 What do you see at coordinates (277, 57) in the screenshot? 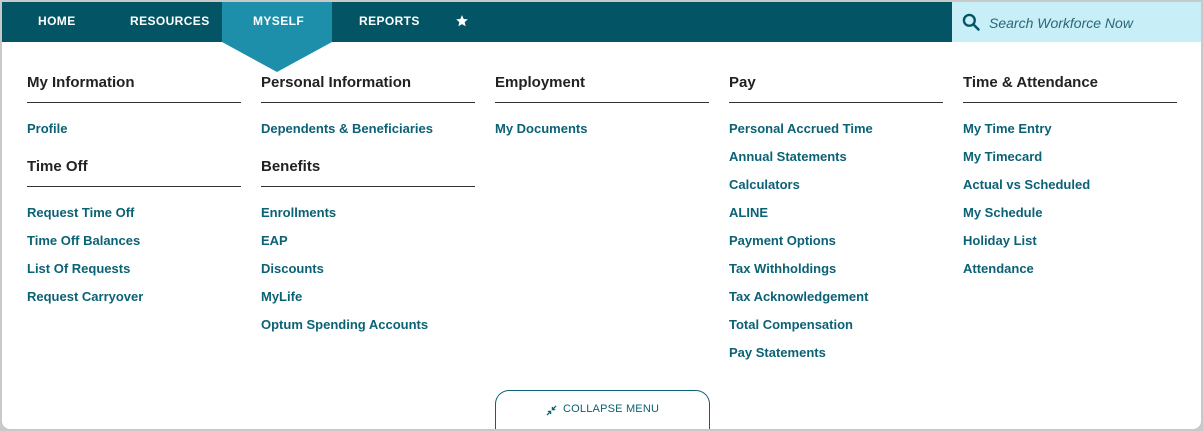
I see `nav-active-pointer` at bounding box center [277, 57].